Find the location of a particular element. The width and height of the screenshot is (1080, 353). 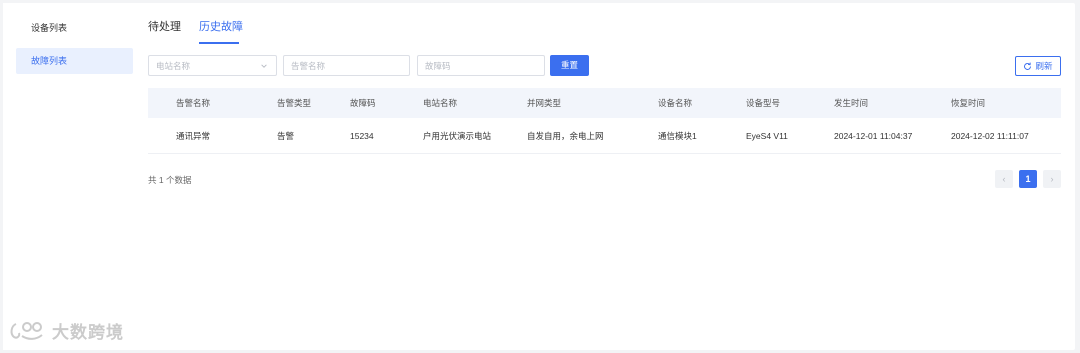

watermark: 大数跨境 is located at coordinates (66, 330).